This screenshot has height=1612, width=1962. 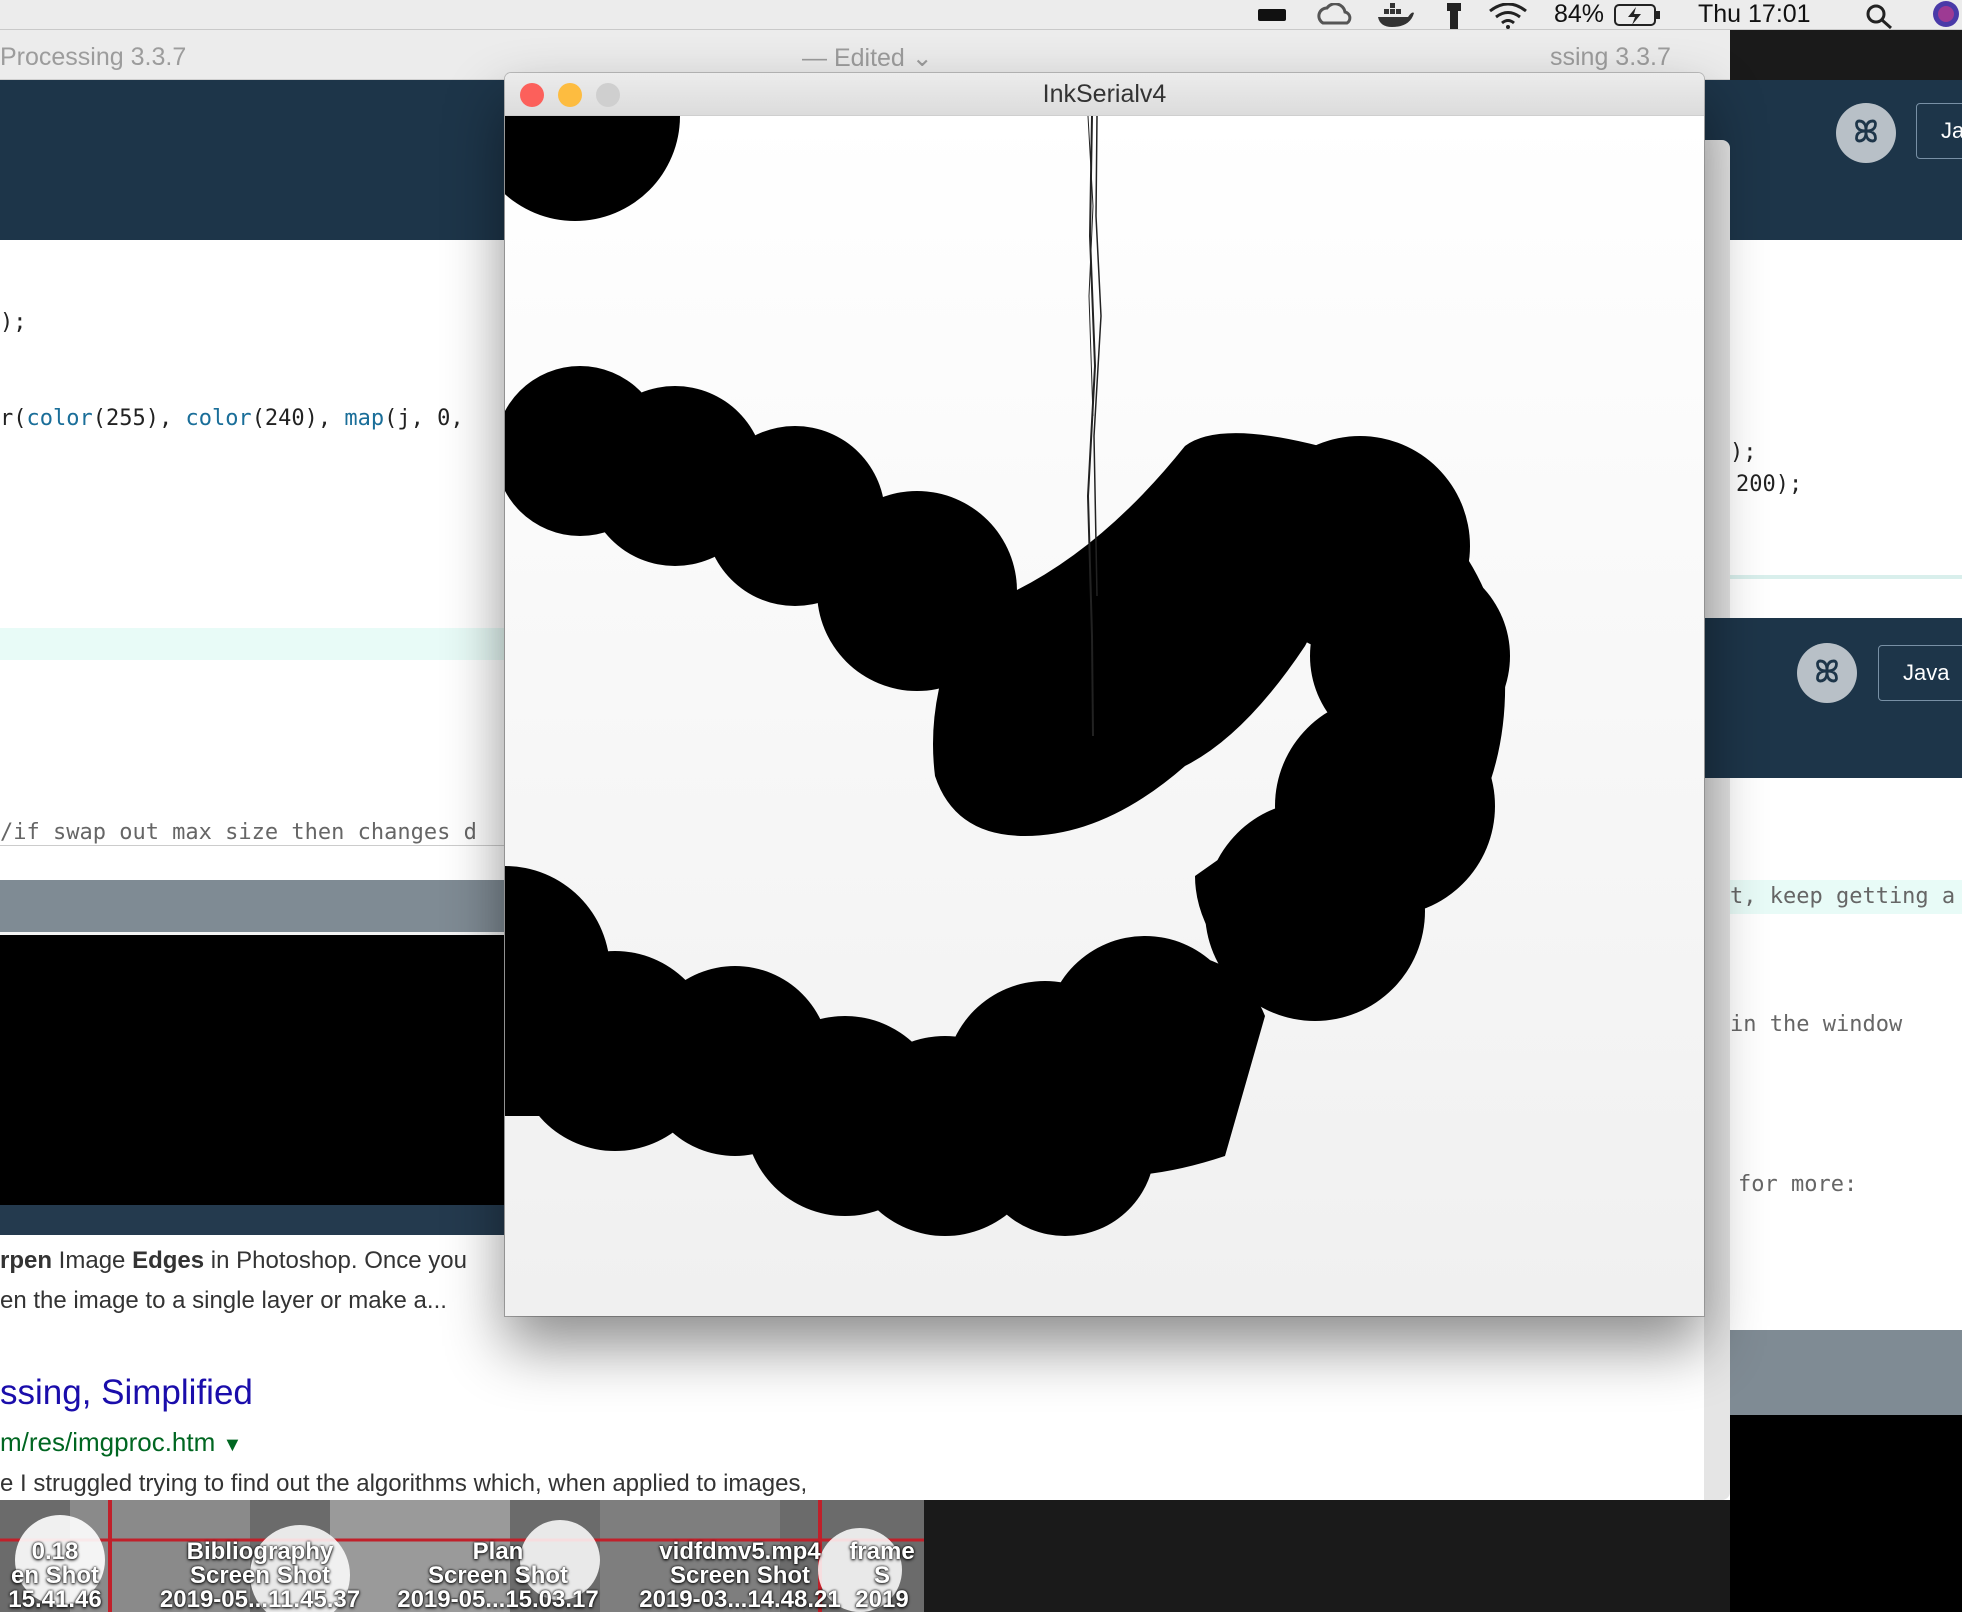 I want to click on battery-percent: 84%, so click(x=1579, y=14).